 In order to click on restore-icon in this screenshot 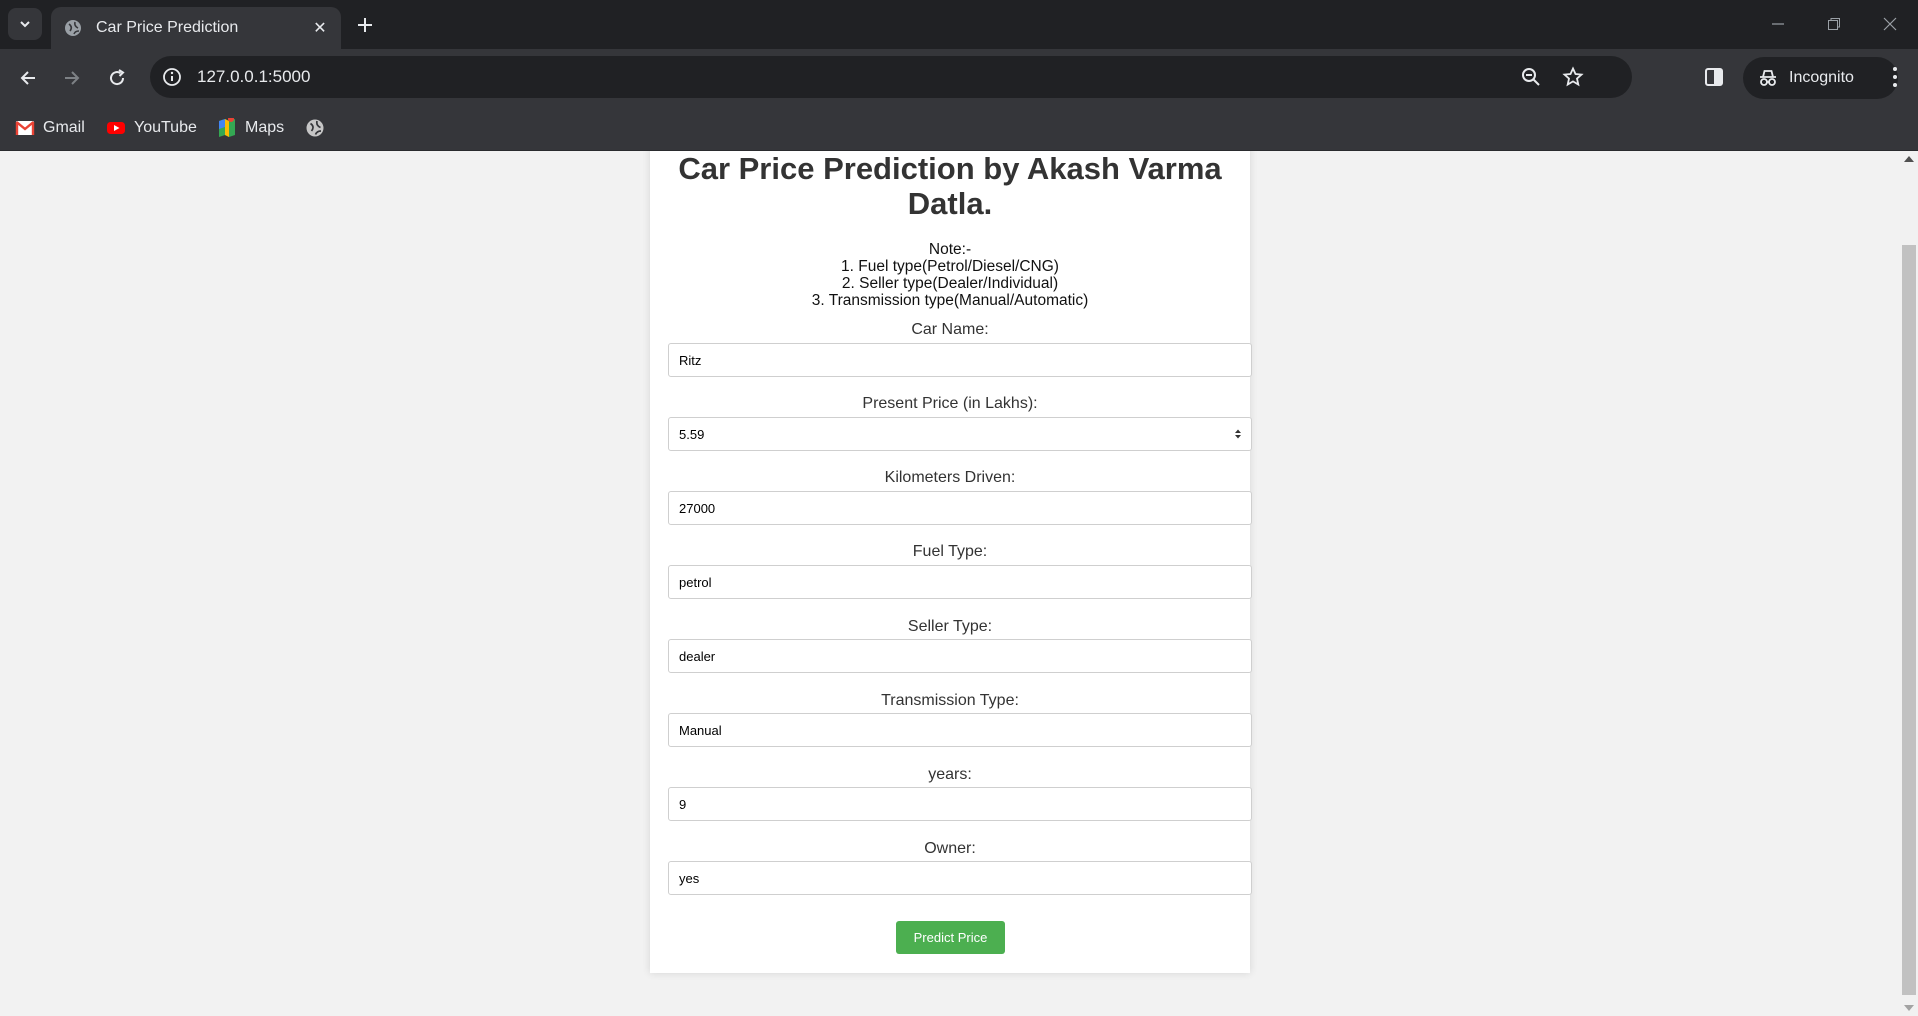, I will do `click(1834, 24)`.